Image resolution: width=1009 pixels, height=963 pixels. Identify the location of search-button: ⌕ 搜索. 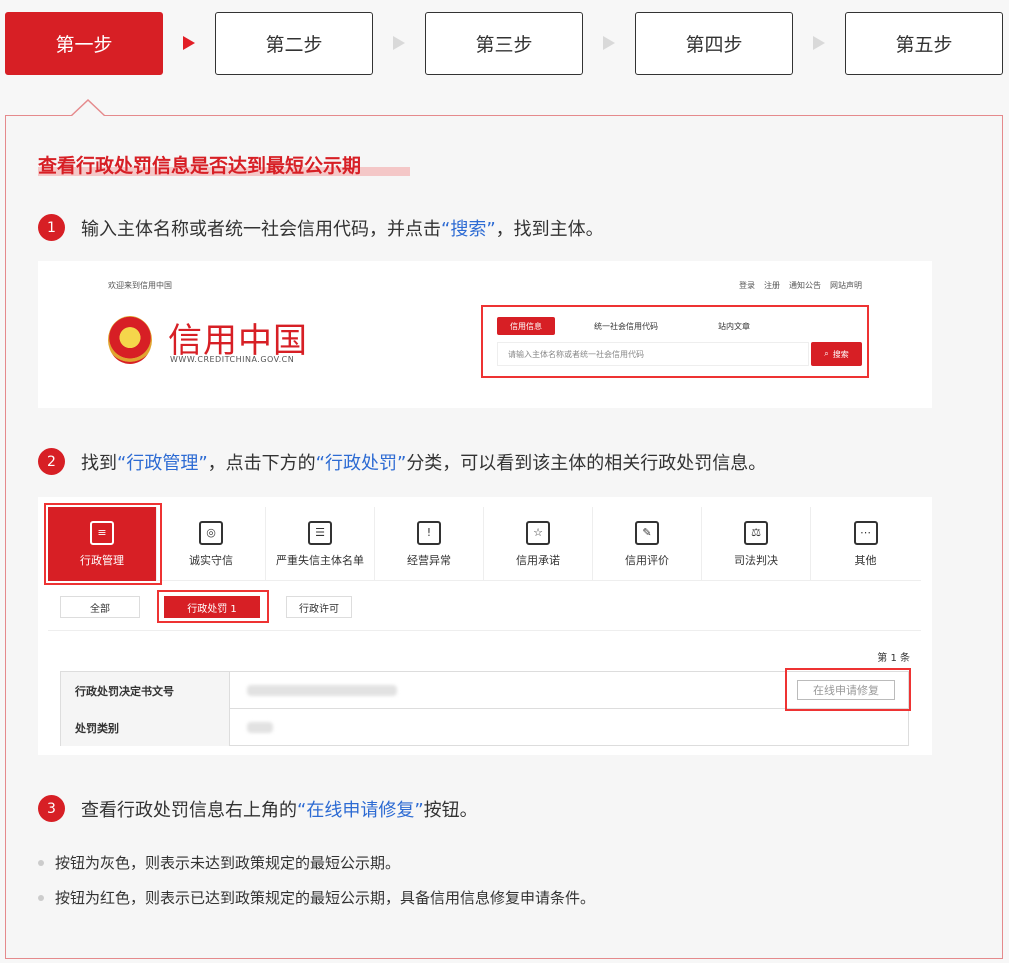
(836, 354).